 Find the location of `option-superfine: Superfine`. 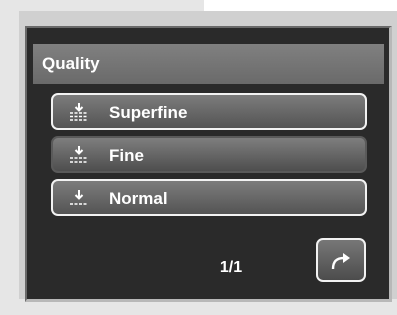

option-superfine: Superfine is located at coordinates (209, 111).